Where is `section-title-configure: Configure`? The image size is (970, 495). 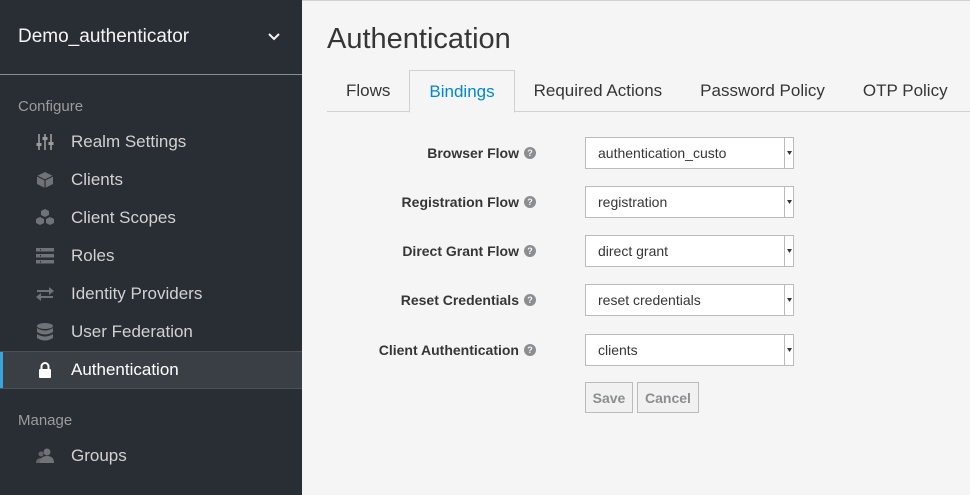
section-title-configure: Configure is located at coordinates (51, 106).